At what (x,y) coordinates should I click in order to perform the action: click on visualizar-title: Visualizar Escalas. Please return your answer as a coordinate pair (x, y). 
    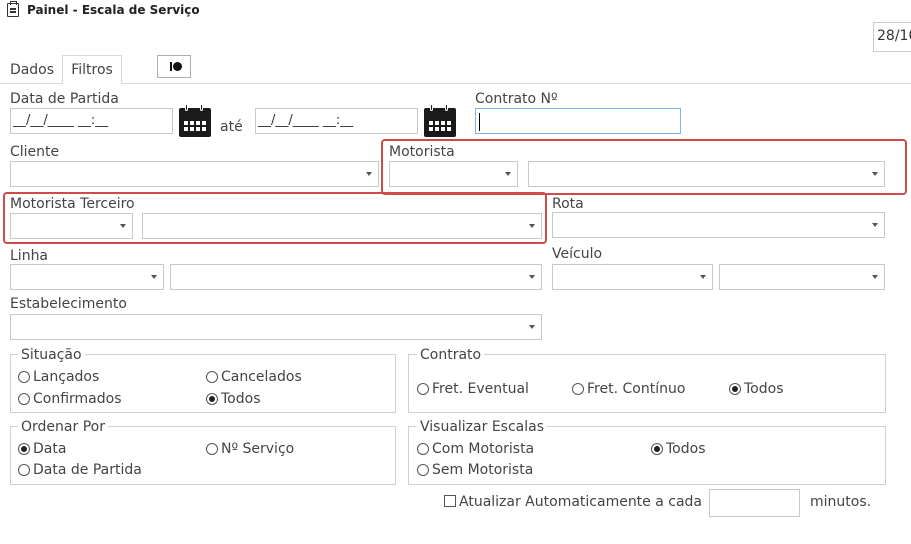
    Looking at the image, I should click on (482, 427).